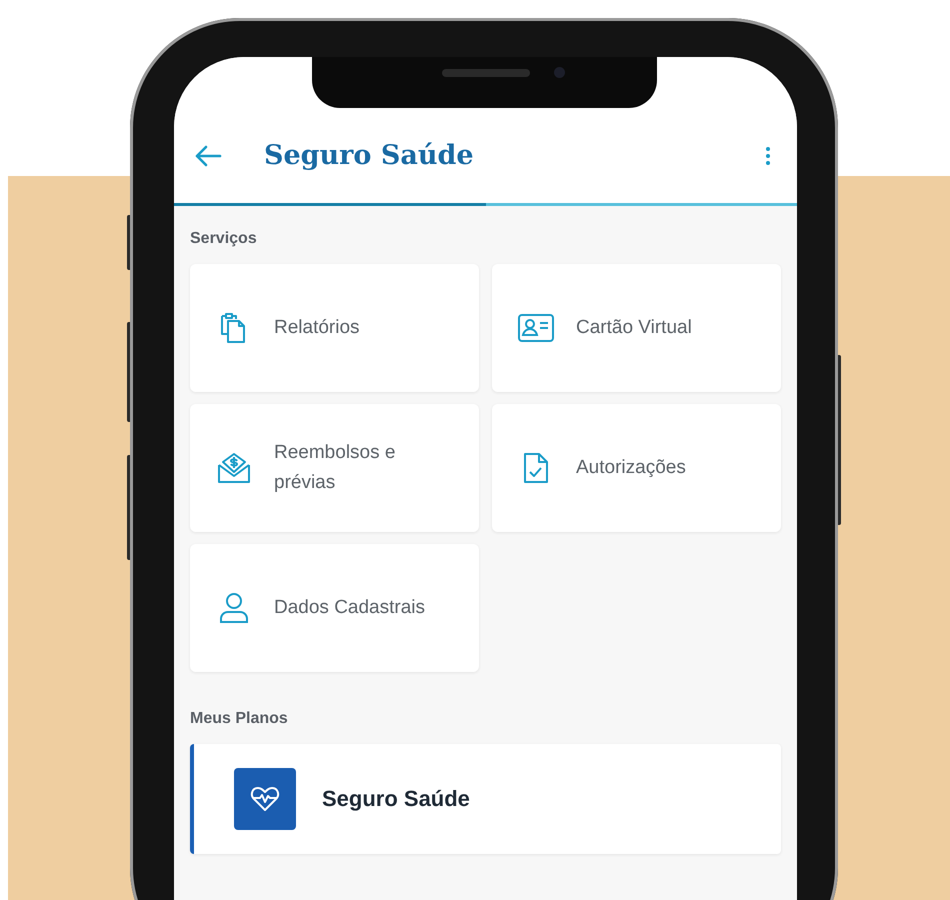  What do you see at coordinates (234, 468) in the screenshot?
I see `money-envelope-icon` at bounding box center [234, 468].